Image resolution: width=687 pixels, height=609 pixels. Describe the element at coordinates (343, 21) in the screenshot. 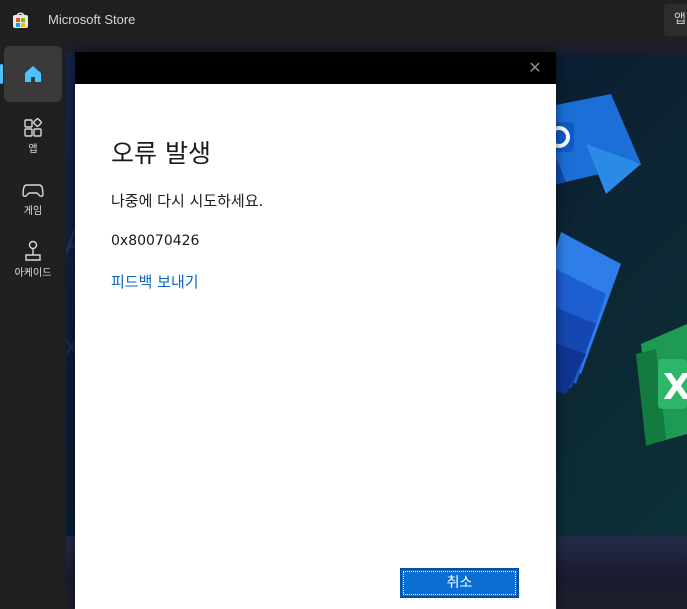

I see `title-bar: Microsoft Store 앱` at that location.